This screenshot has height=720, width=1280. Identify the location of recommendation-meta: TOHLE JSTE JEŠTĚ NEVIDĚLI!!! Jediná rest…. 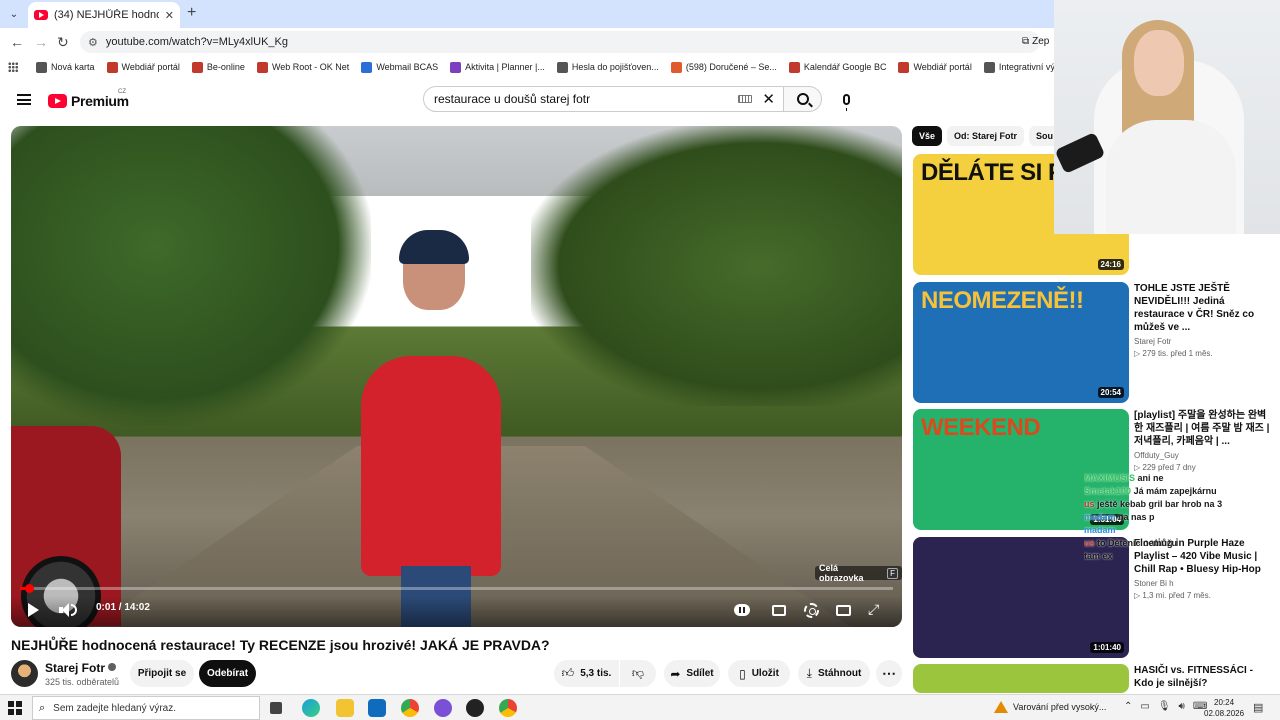
(1204, 320).